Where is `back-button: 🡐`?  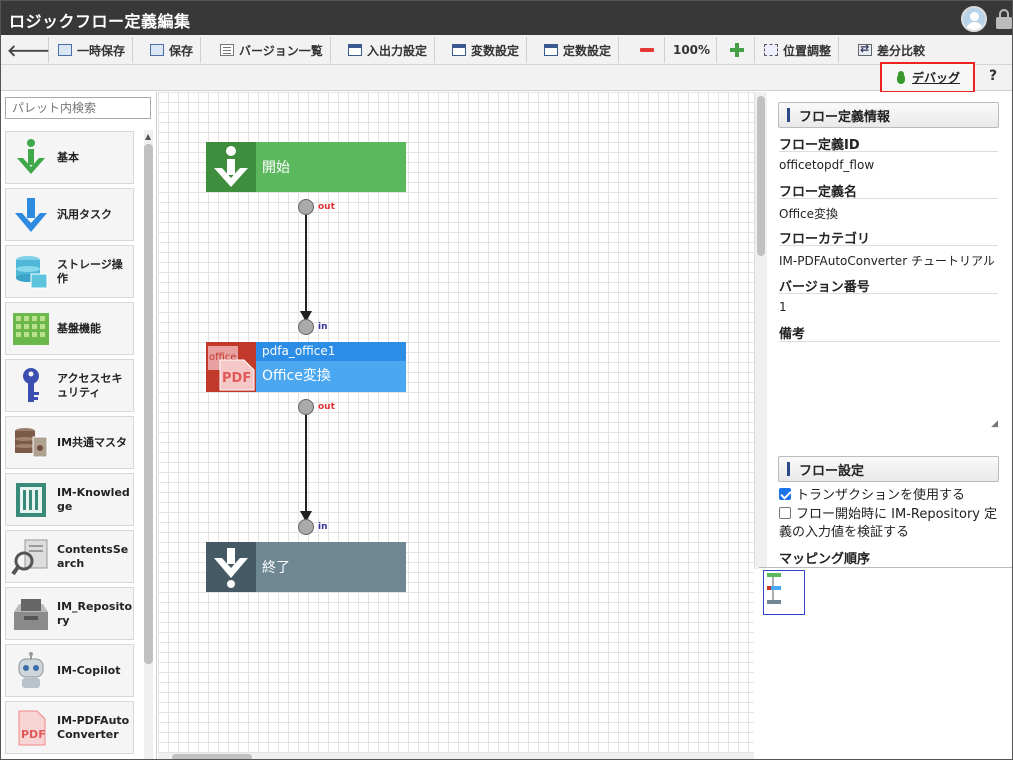
back-button: 🡐 is located at coordinates (28, 50).